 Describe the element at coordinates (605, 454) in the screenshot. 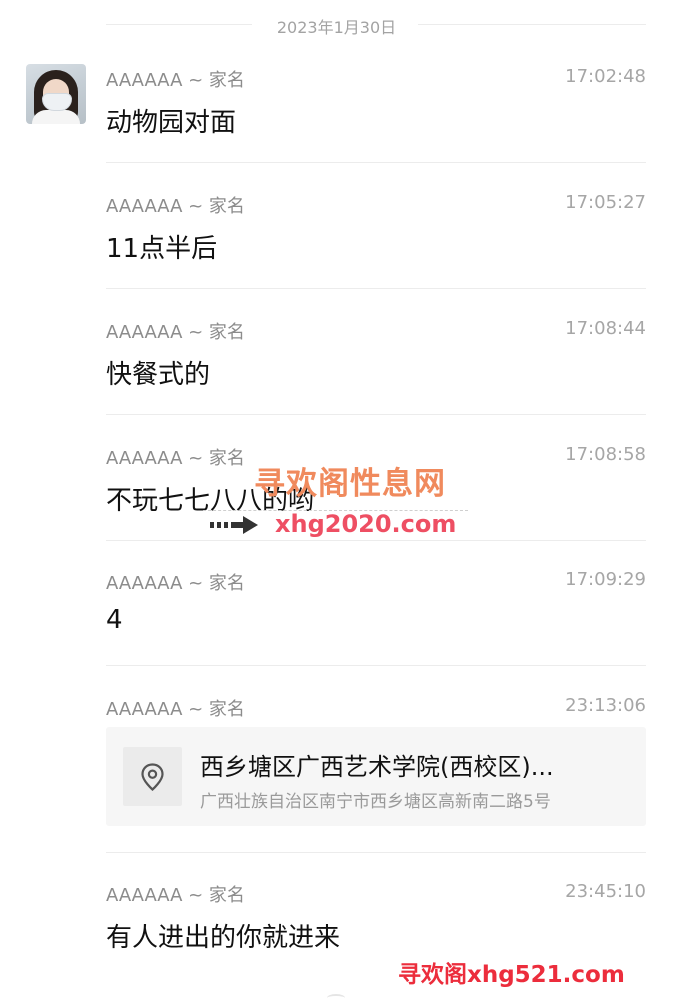

I see `message-time: 17:08:58` at that location.